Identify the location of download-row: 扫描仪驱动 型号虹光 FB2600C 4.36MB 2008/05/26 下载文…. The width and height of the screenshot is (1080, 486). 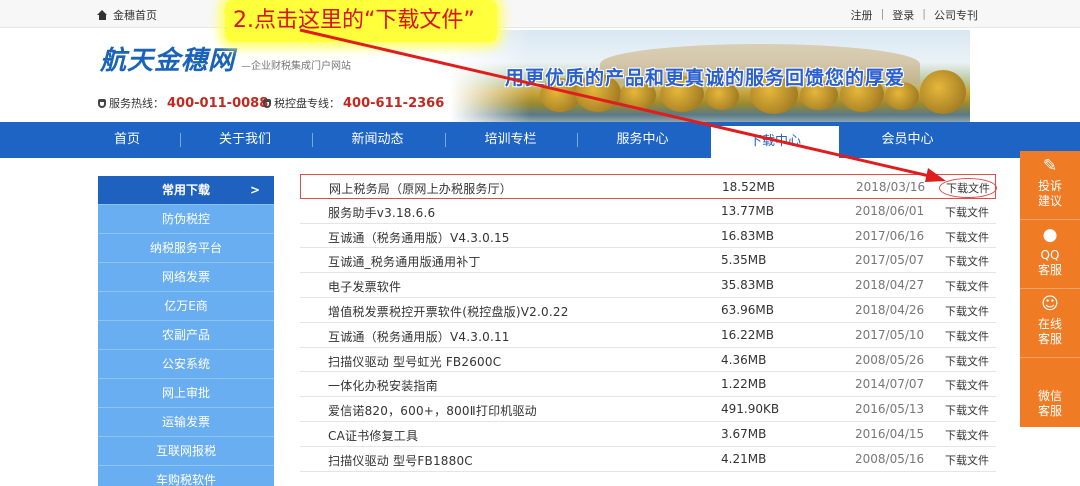
(648, 360).